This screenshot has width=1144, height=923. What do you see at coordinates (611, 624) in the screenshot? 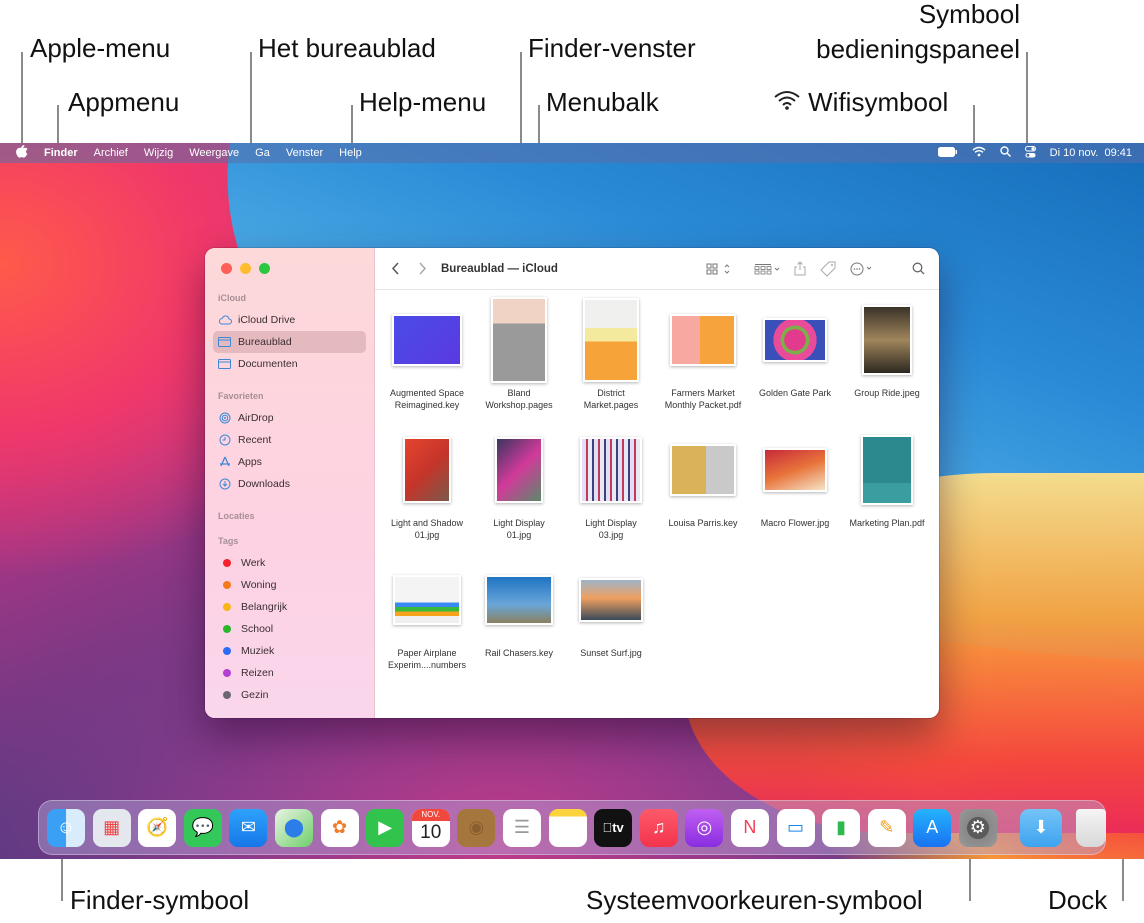
I see `file-item: Sunset Surf.jpg` at bounding box center [611, 624].